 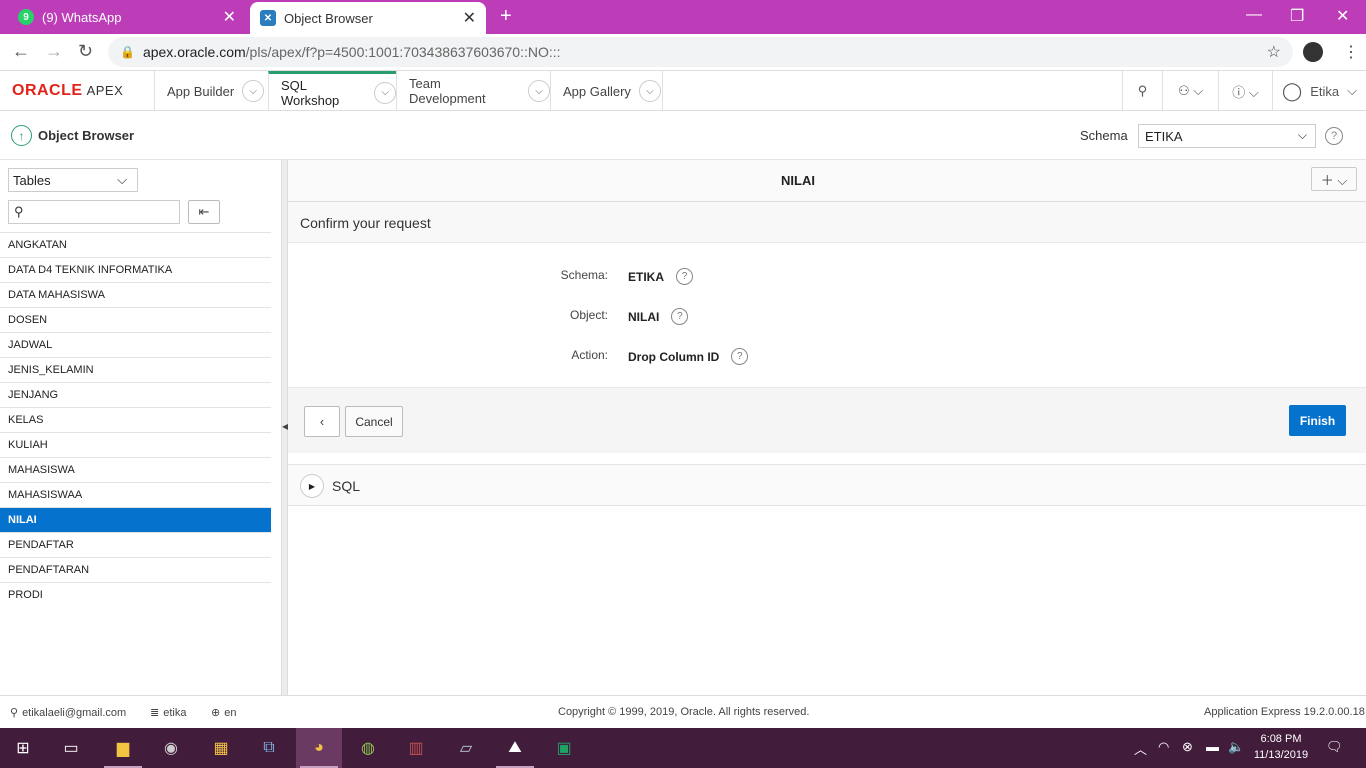 I want to click on footer-language: ⊕ en, so click(x=224, y=713).